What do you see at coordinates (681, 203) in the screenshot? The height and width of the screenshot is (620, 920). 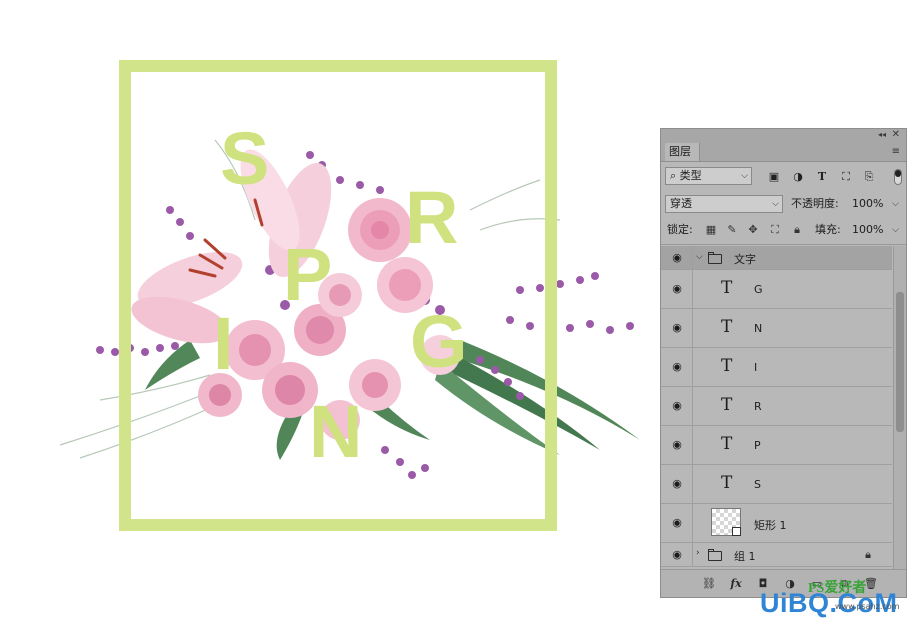 I see `blend-mode-value: 穿透` at bounding box center [681, 203].